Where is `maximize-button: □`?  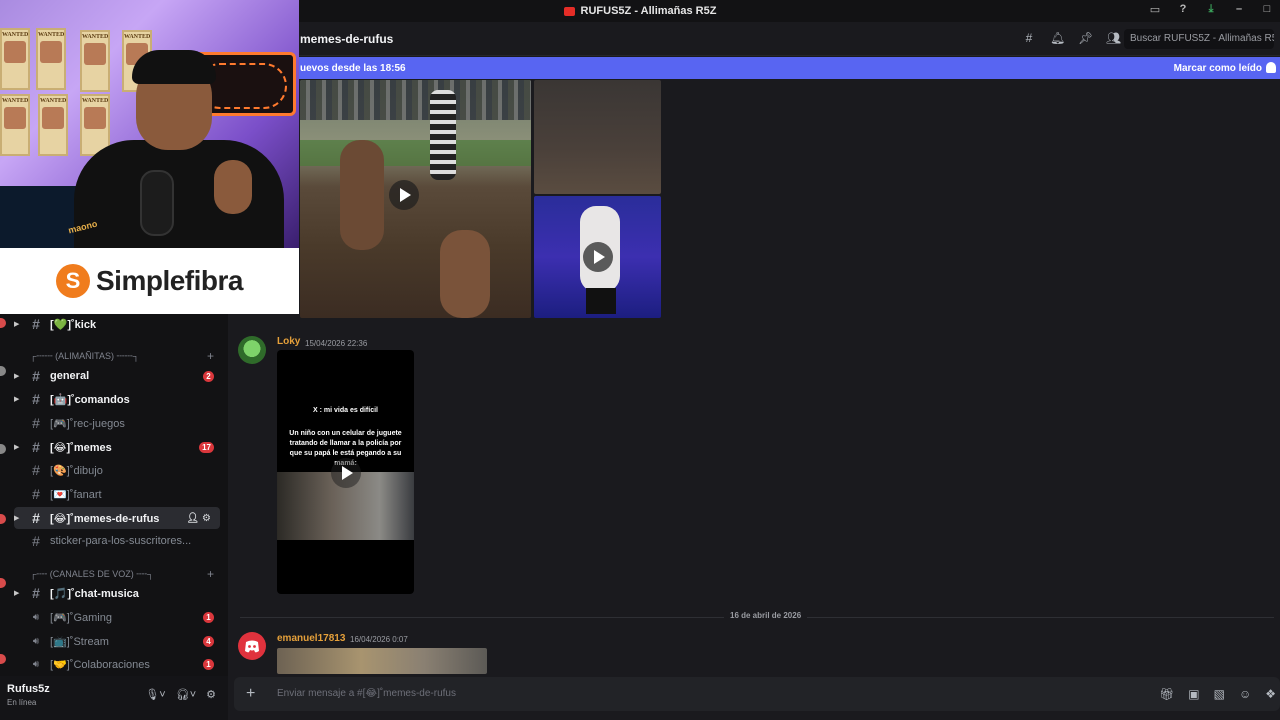 maximize-button: □ is located at coordinates (1267, 9).